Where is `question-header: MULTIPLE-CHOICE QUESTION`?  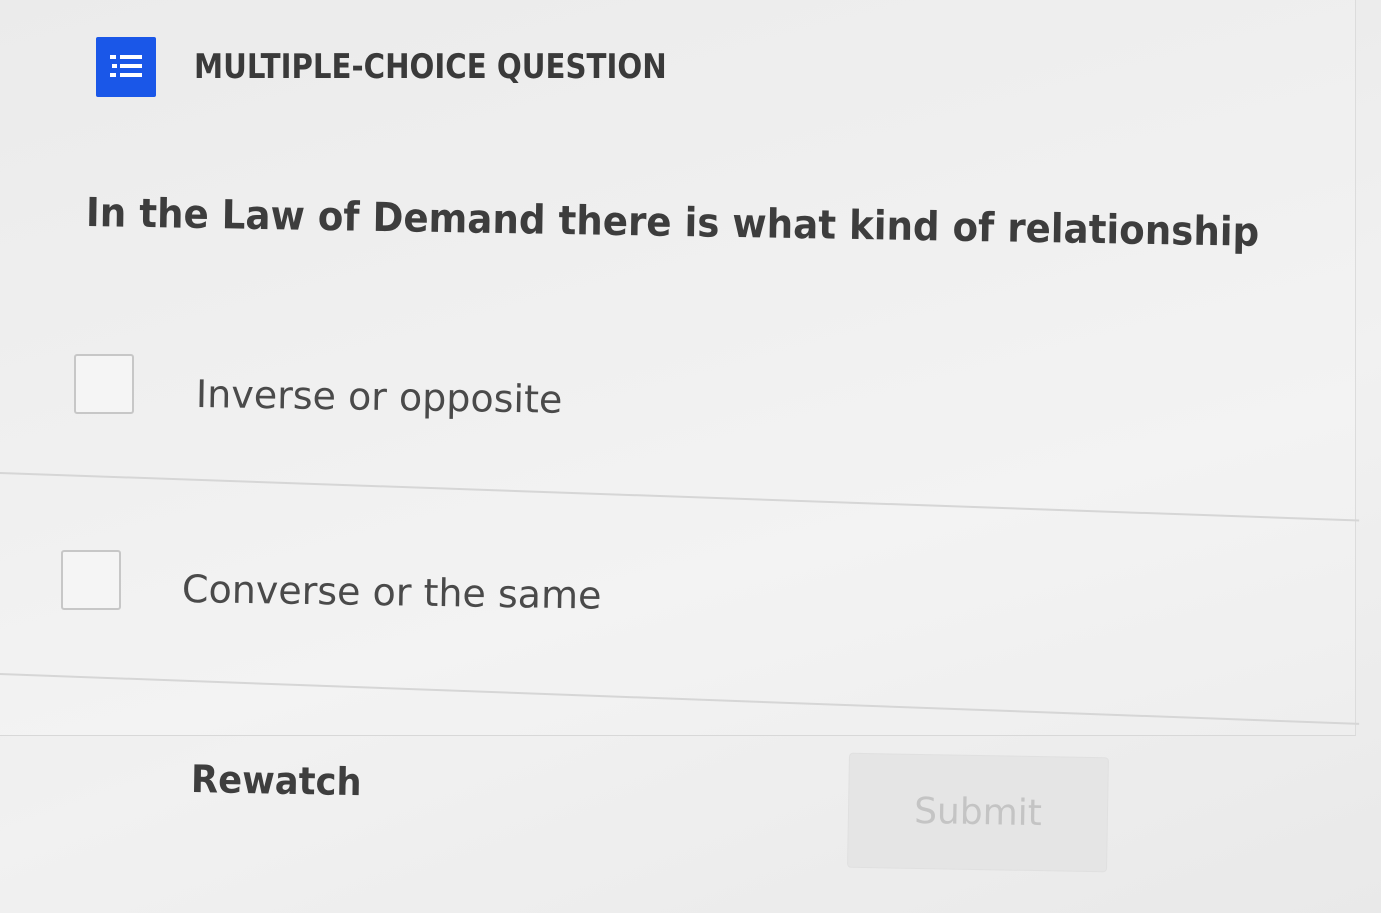 question-header: MULTIPLE-CHOICE QUESTION is located at coordinates (420, 67).